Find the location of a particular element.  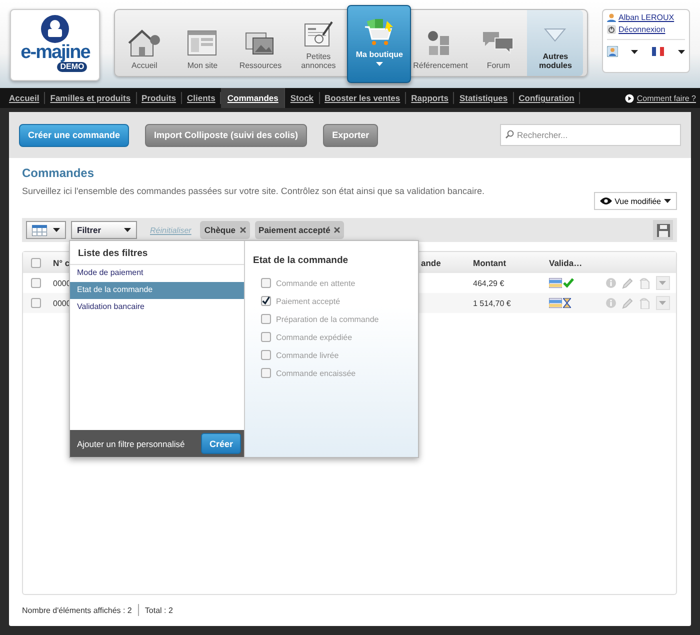

logo-name: e-majine is located at coordinates (55, 53).